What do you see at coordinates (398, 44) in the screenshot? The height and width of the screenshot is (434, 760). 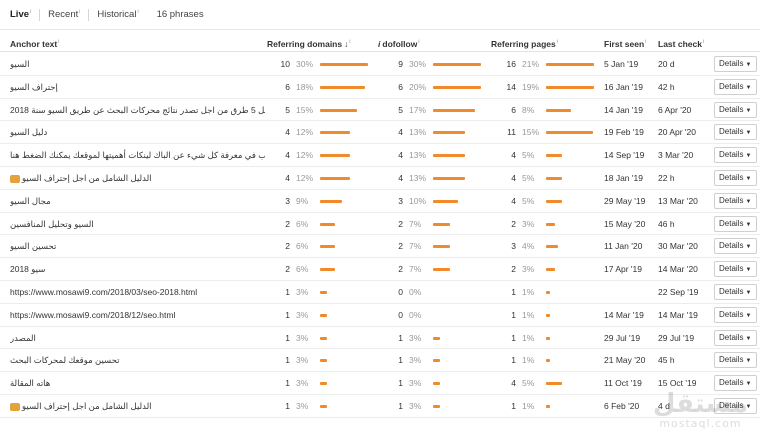 I see `column-header-dofollow: i dofollowi` at bounding box center [398, 44].